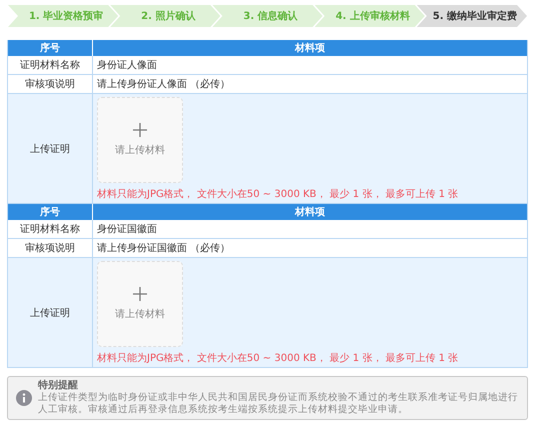 This screenshot has width=535, height=424. What do you see at coordinates (163, 248) in the screenshot?
I see `row-value: 请上传身份证国徽面 （必传）` at bounding box center [163, 248].